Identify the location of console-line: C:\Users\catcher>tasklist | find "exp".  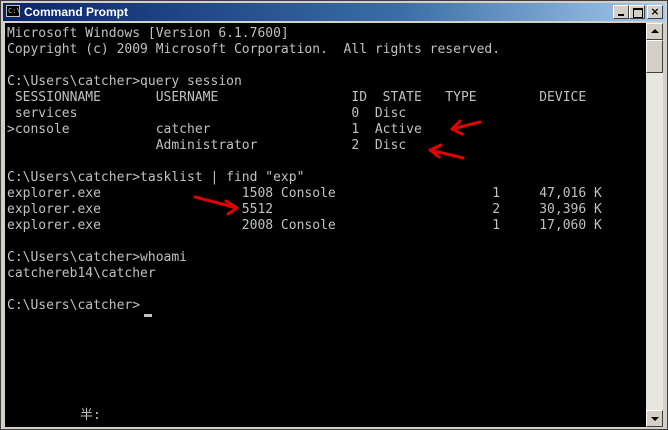
(156, 177).